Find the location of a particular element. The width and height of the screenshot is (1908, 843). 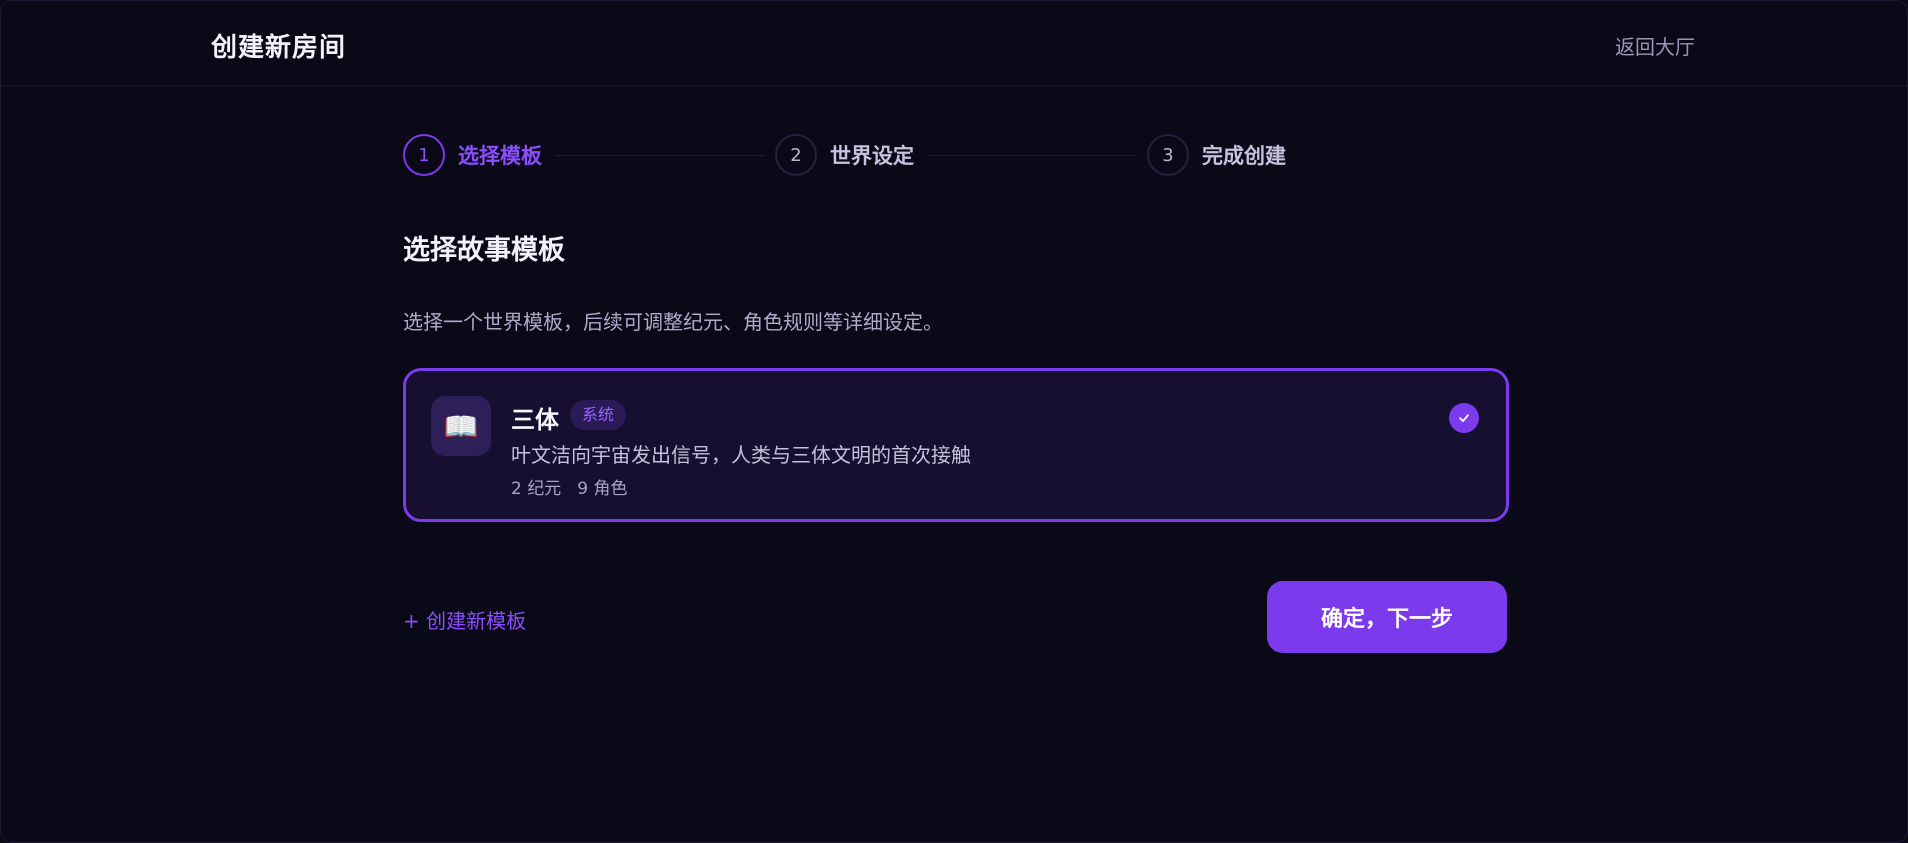

template-name: 三体 is located at coordinates (535, 420).